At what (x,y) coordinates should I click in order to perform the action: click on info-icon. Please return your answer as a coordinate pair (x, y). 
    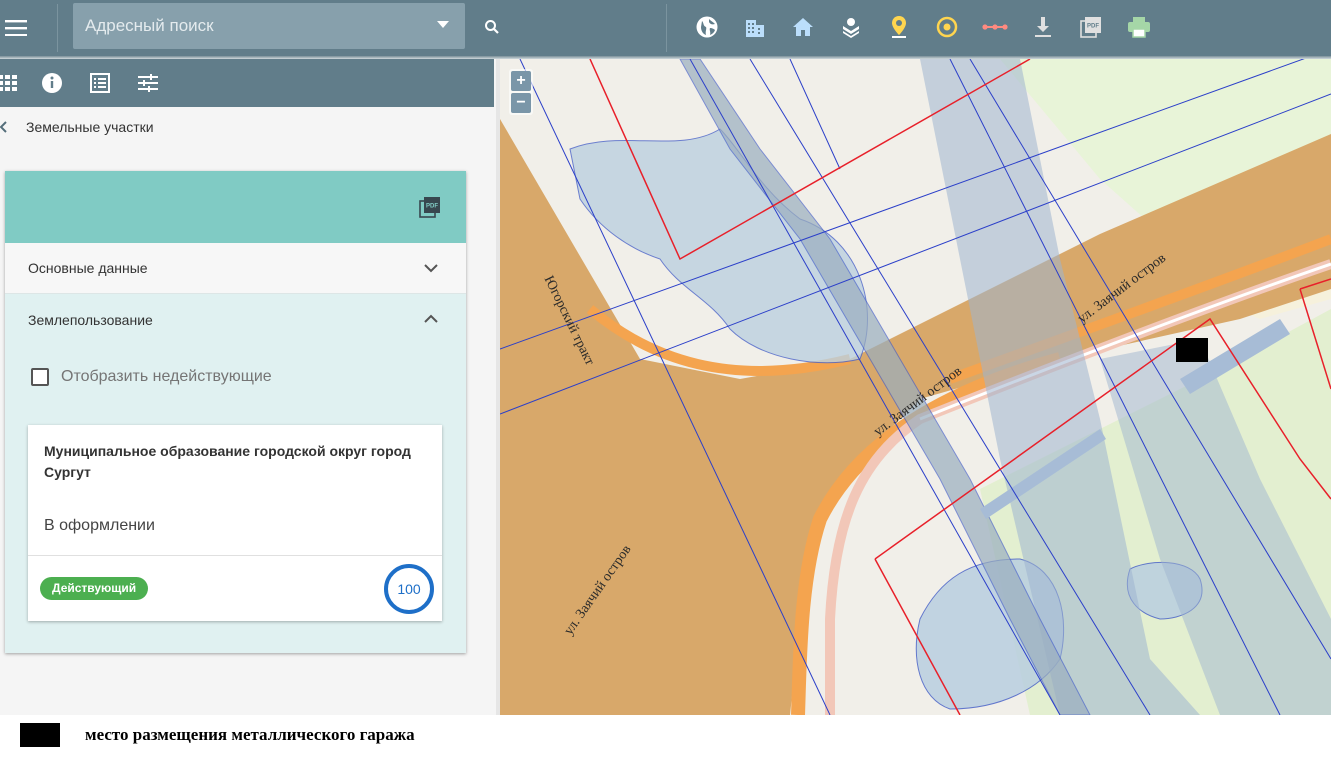
    Looking at the image, I should click on (52, 83).